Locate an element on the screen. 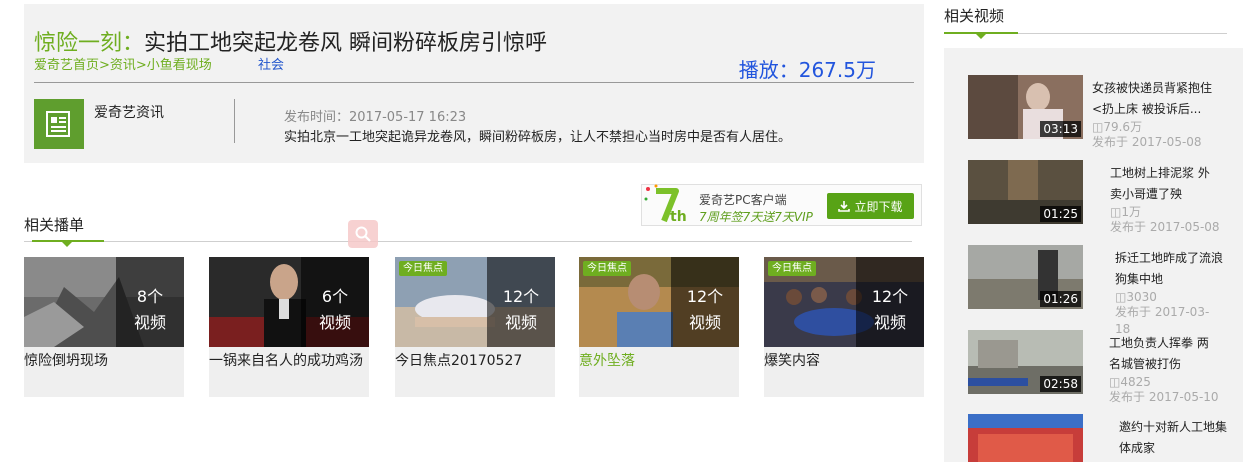 Image resolution: width=1245 pixels, height=462 pixels. divider is located at coordinates (474, 82).